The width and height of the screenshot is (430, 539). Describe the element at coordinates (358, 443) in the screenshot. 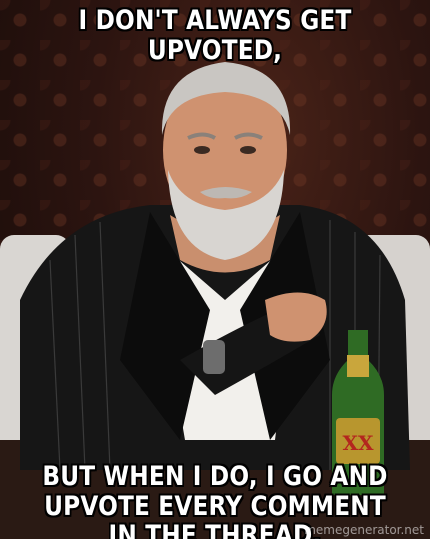

I see `bottle-label-mark: XX` at that location.